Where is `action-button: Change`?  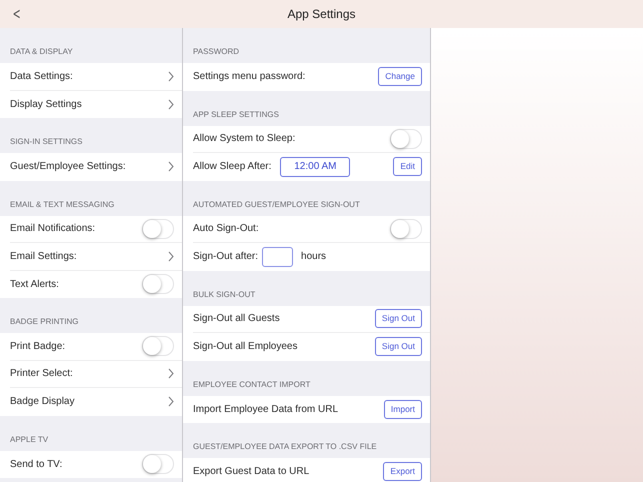 action-button: Change is located at coordinates (400, 76).